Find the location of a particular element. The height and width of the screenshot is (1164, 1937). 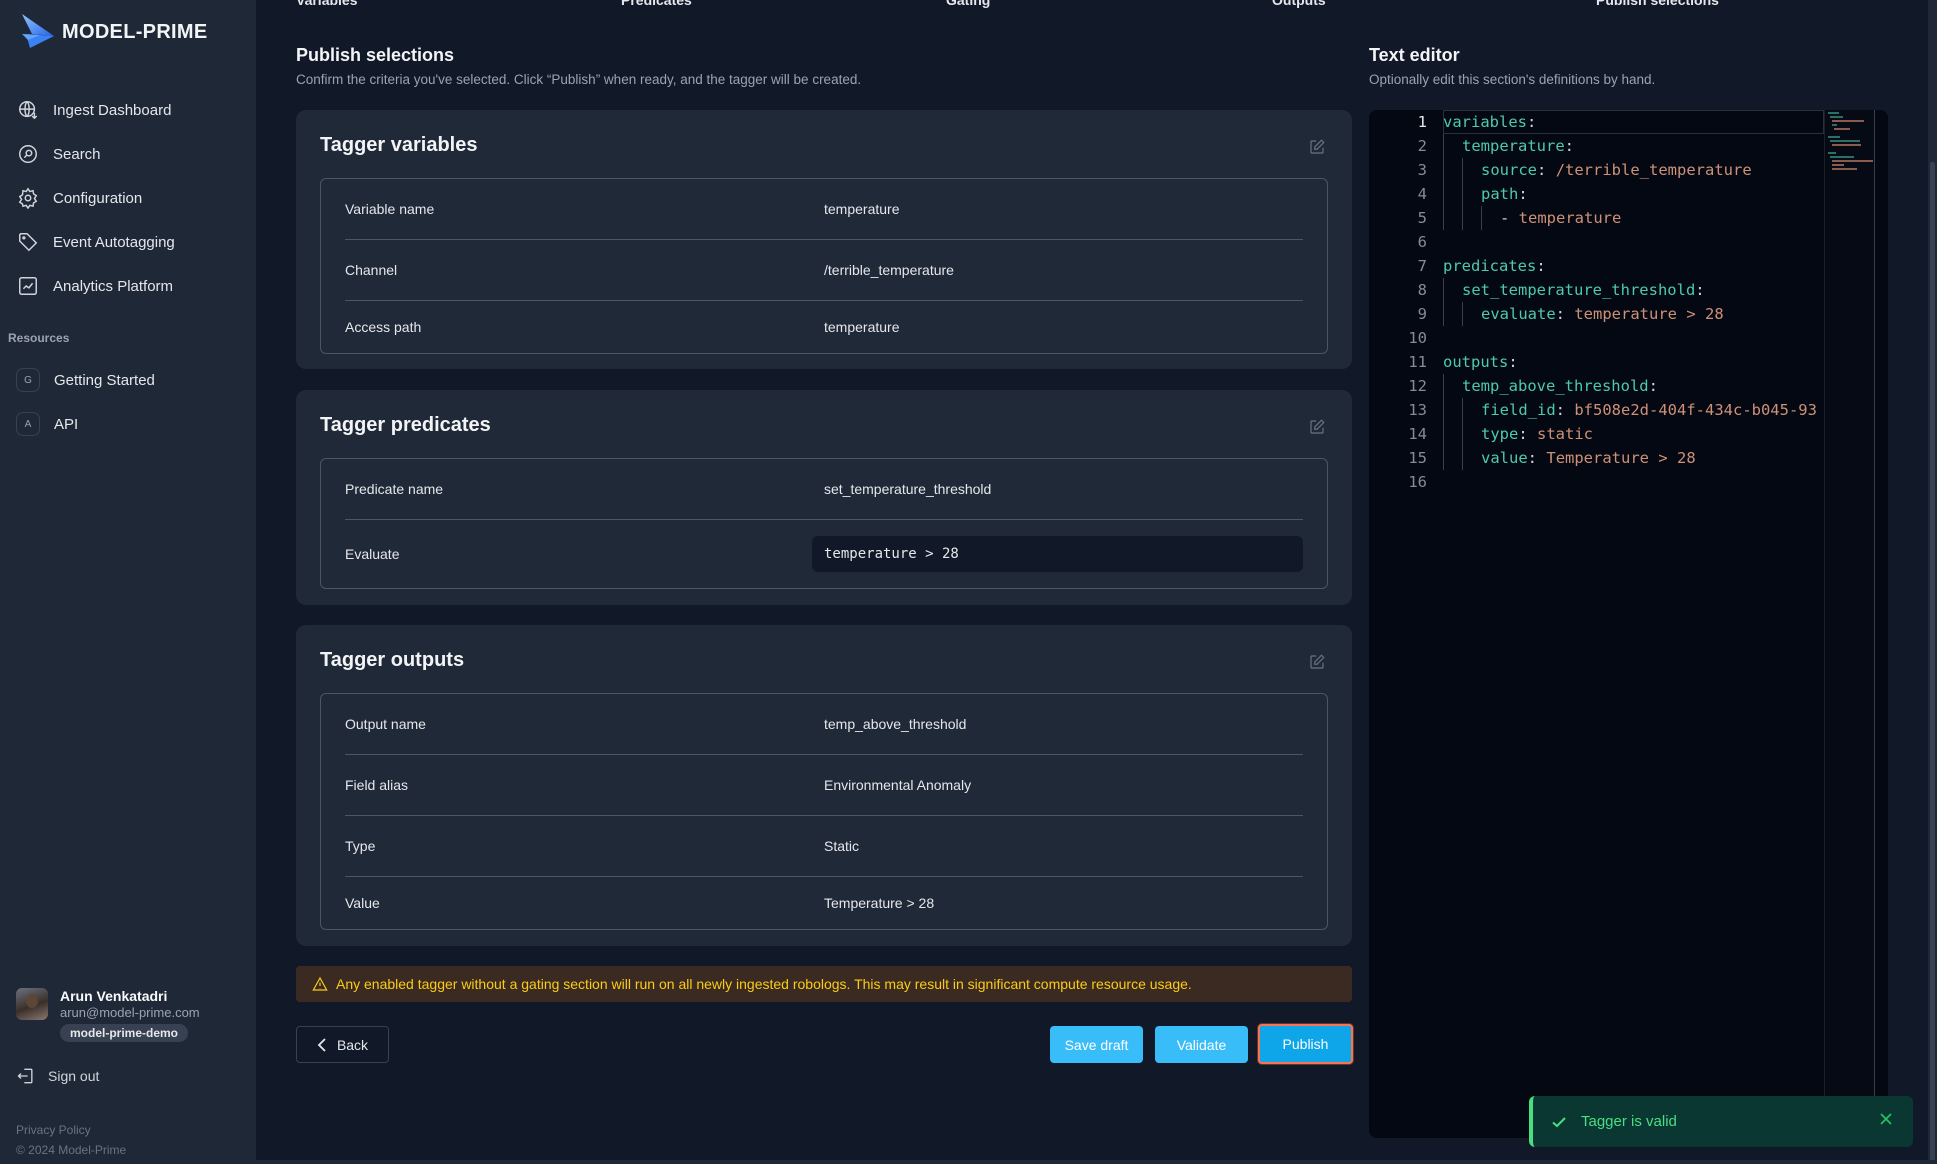

code-line: field_id: bf508e2d-404f-434c-b045-93 is located at coordinates (1633, 410).